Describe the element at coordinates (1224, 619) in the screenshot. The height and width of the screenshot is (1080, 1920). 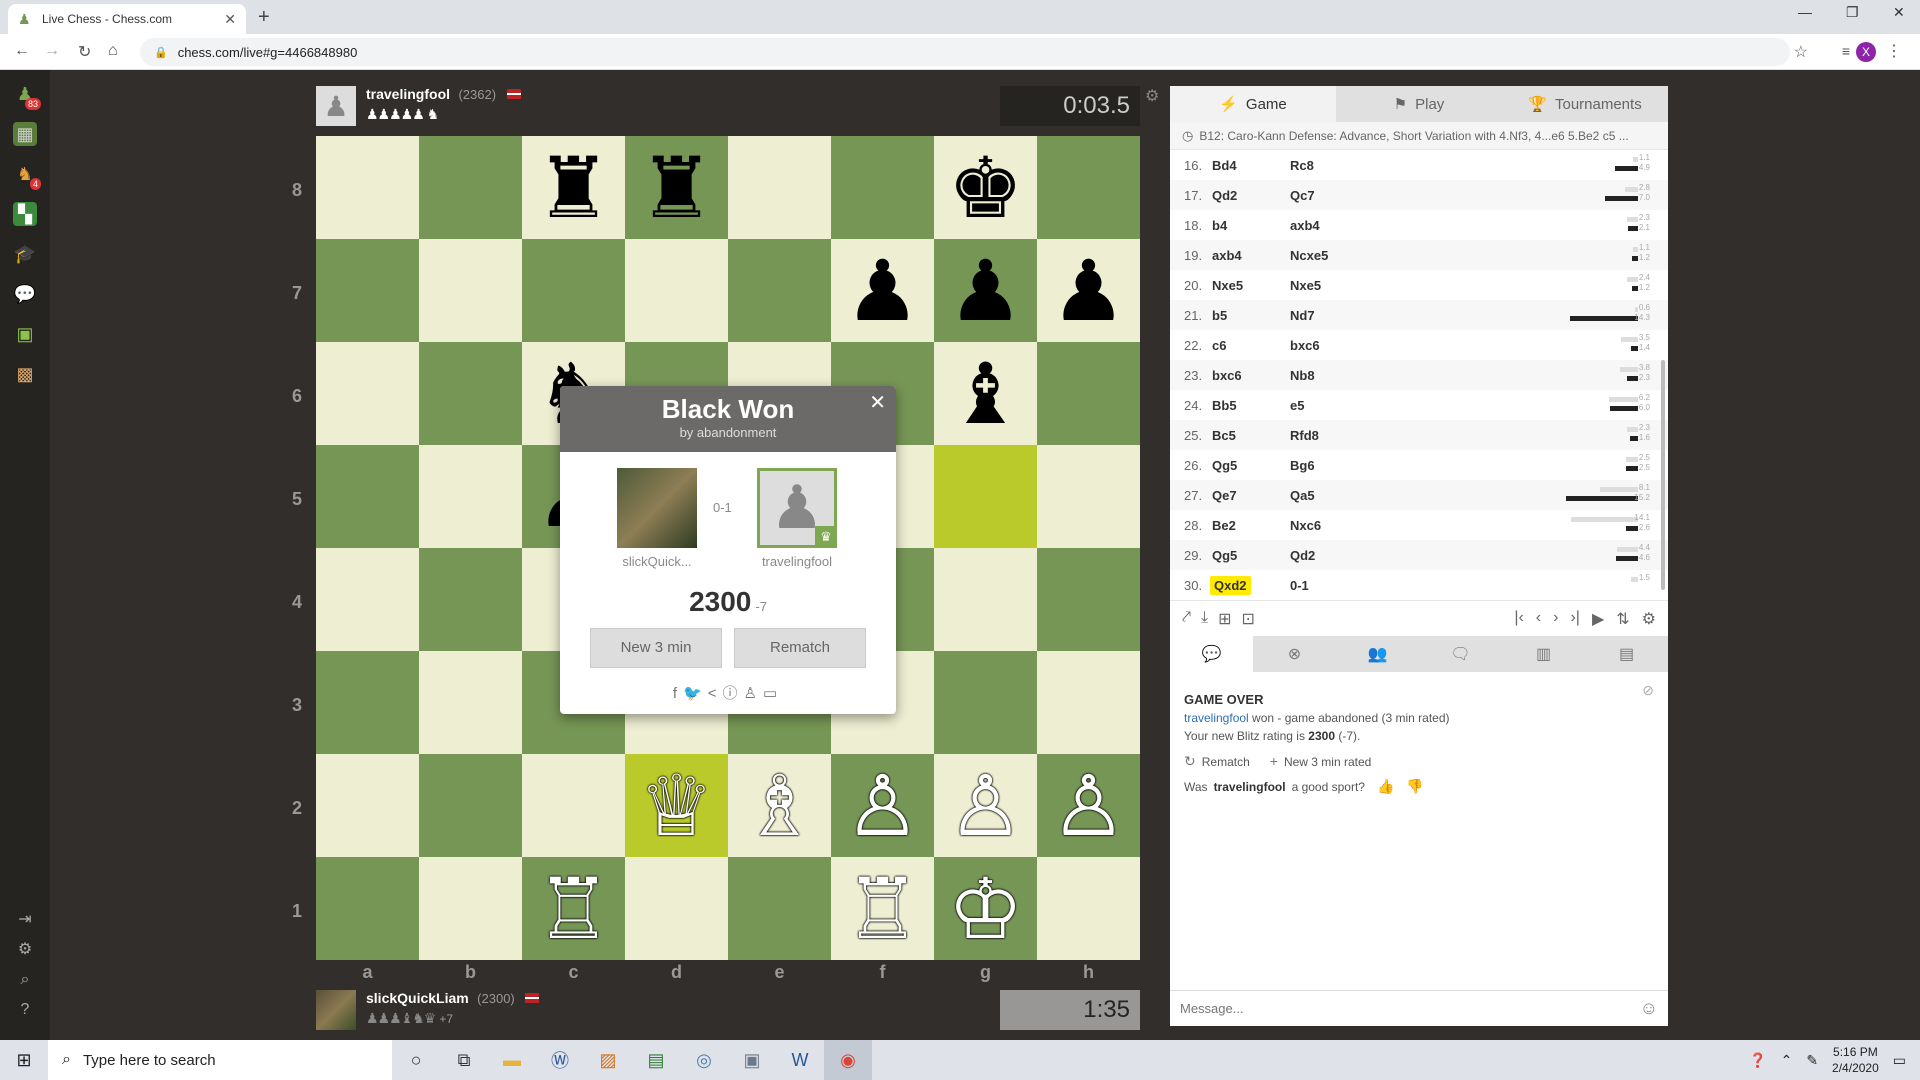
I see `analyze-icon: ⊞` at that location.